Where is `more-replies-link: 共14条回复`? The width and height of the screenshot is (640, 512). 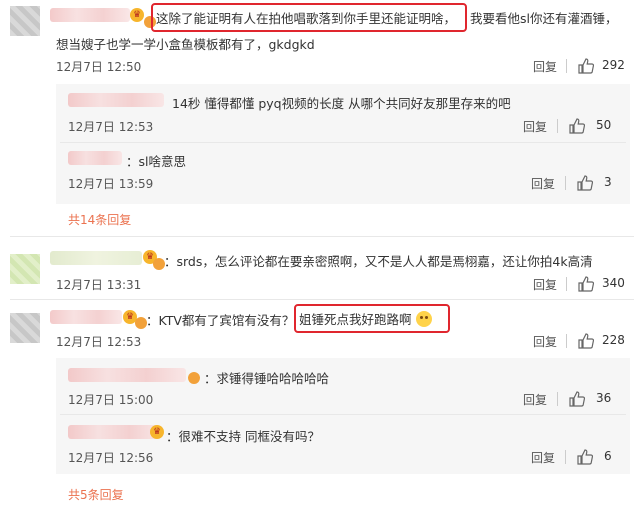
more-replies-link: 共14条回复 is located at coordinates (99, 219).